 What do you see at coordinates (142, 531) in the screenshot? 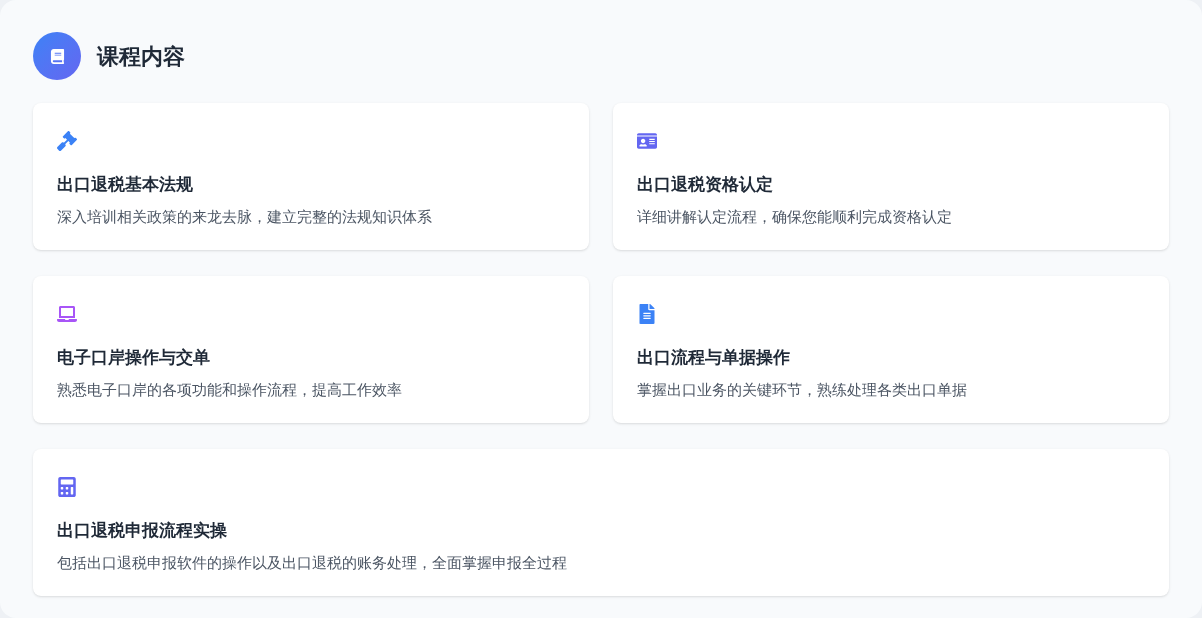
I see `course-title: 出口退税申报流程实操` at bounding box center [142, 531].